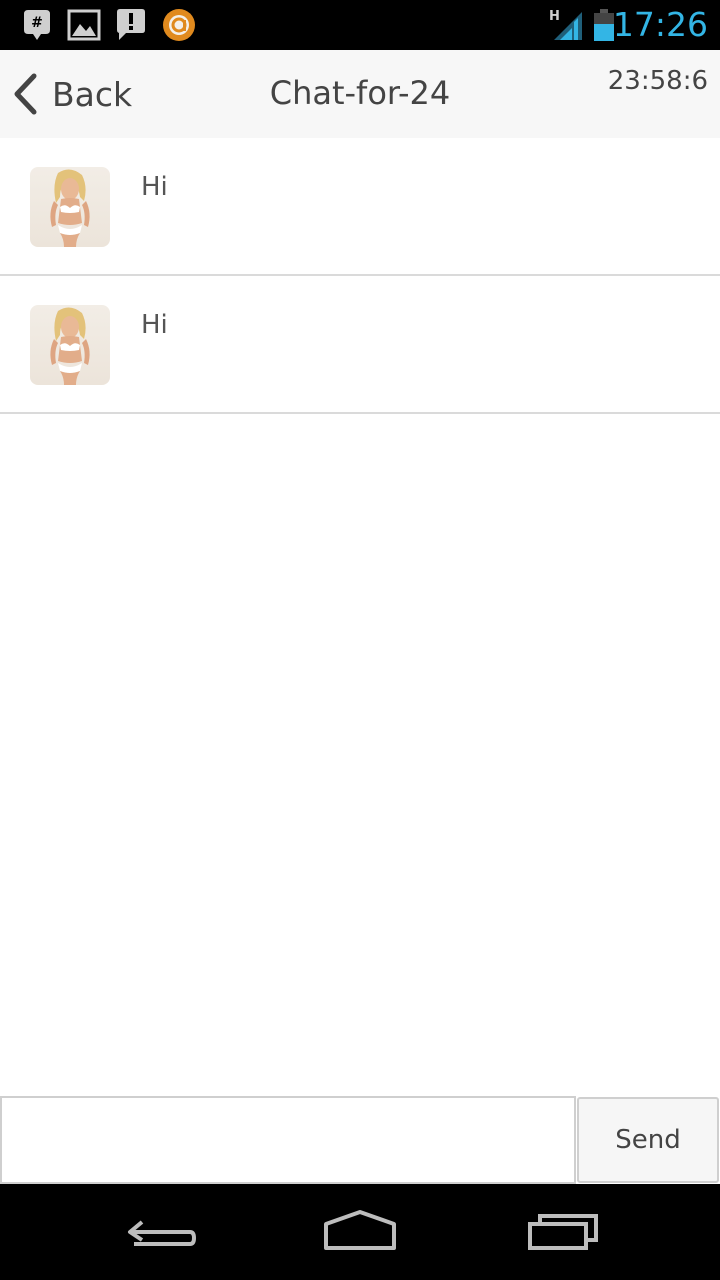 The image size is (720, 1280). What do you see at coordinates (562, 1231) in the screenshot?
I see `recent-apps-icon` at bounding box center [562, 1231].